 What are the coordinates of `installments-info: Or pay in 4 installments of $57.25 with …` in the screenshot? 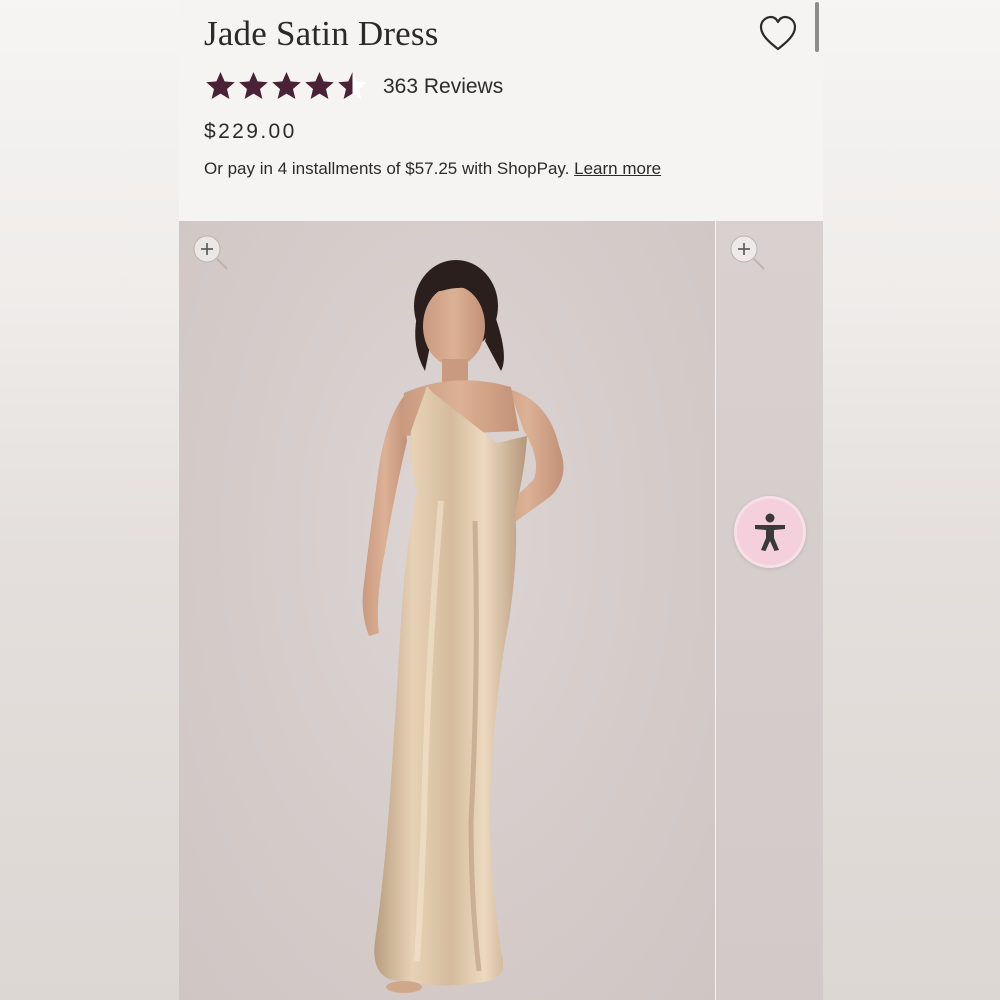 It's located at (432, 169).